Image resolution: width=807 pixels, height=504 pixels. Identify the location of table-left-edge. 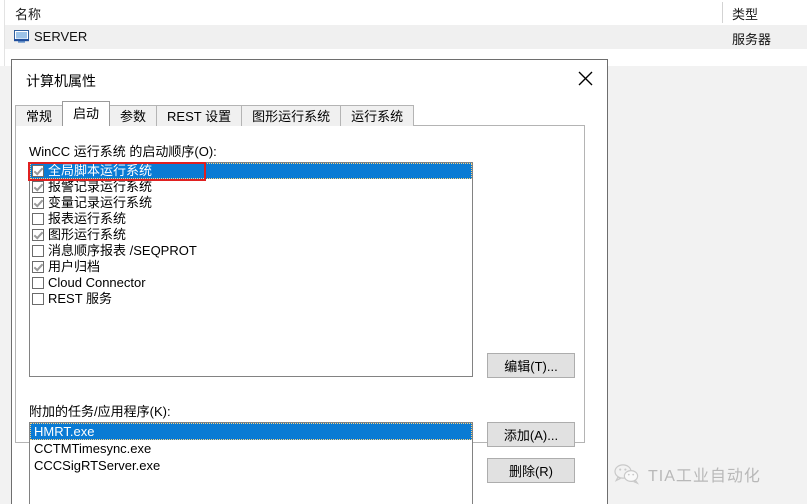
(2, 33).